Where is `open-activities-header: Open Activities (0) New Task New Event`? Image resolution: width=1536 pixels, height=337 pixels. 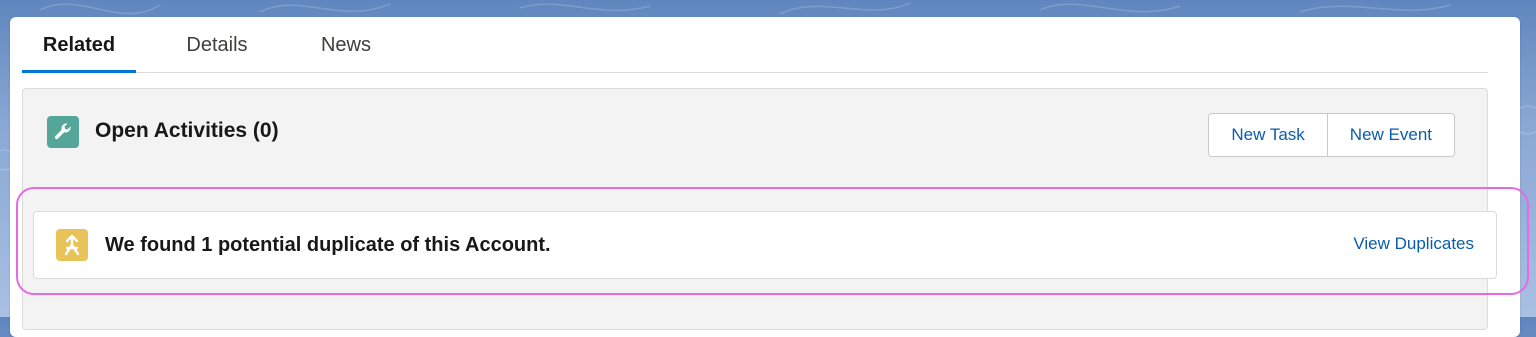 open-activities-header: Open Activities (0) New Task New Event is located at coordinates (755, 135).